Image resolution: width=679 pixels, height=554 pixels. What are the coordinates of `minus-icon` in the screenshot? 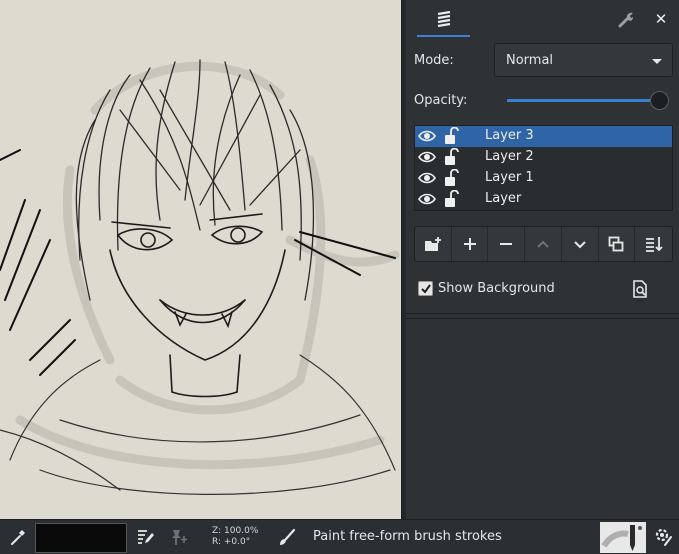 It's located at (506, 244).